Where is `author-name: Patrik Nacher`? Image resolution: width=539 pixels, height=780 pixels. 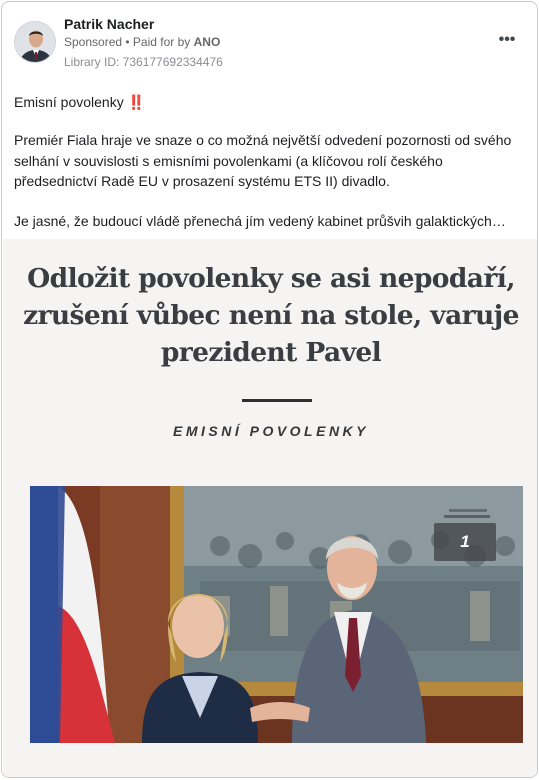 author-name: Patrik Nacher is located at coordinates (109, 24).